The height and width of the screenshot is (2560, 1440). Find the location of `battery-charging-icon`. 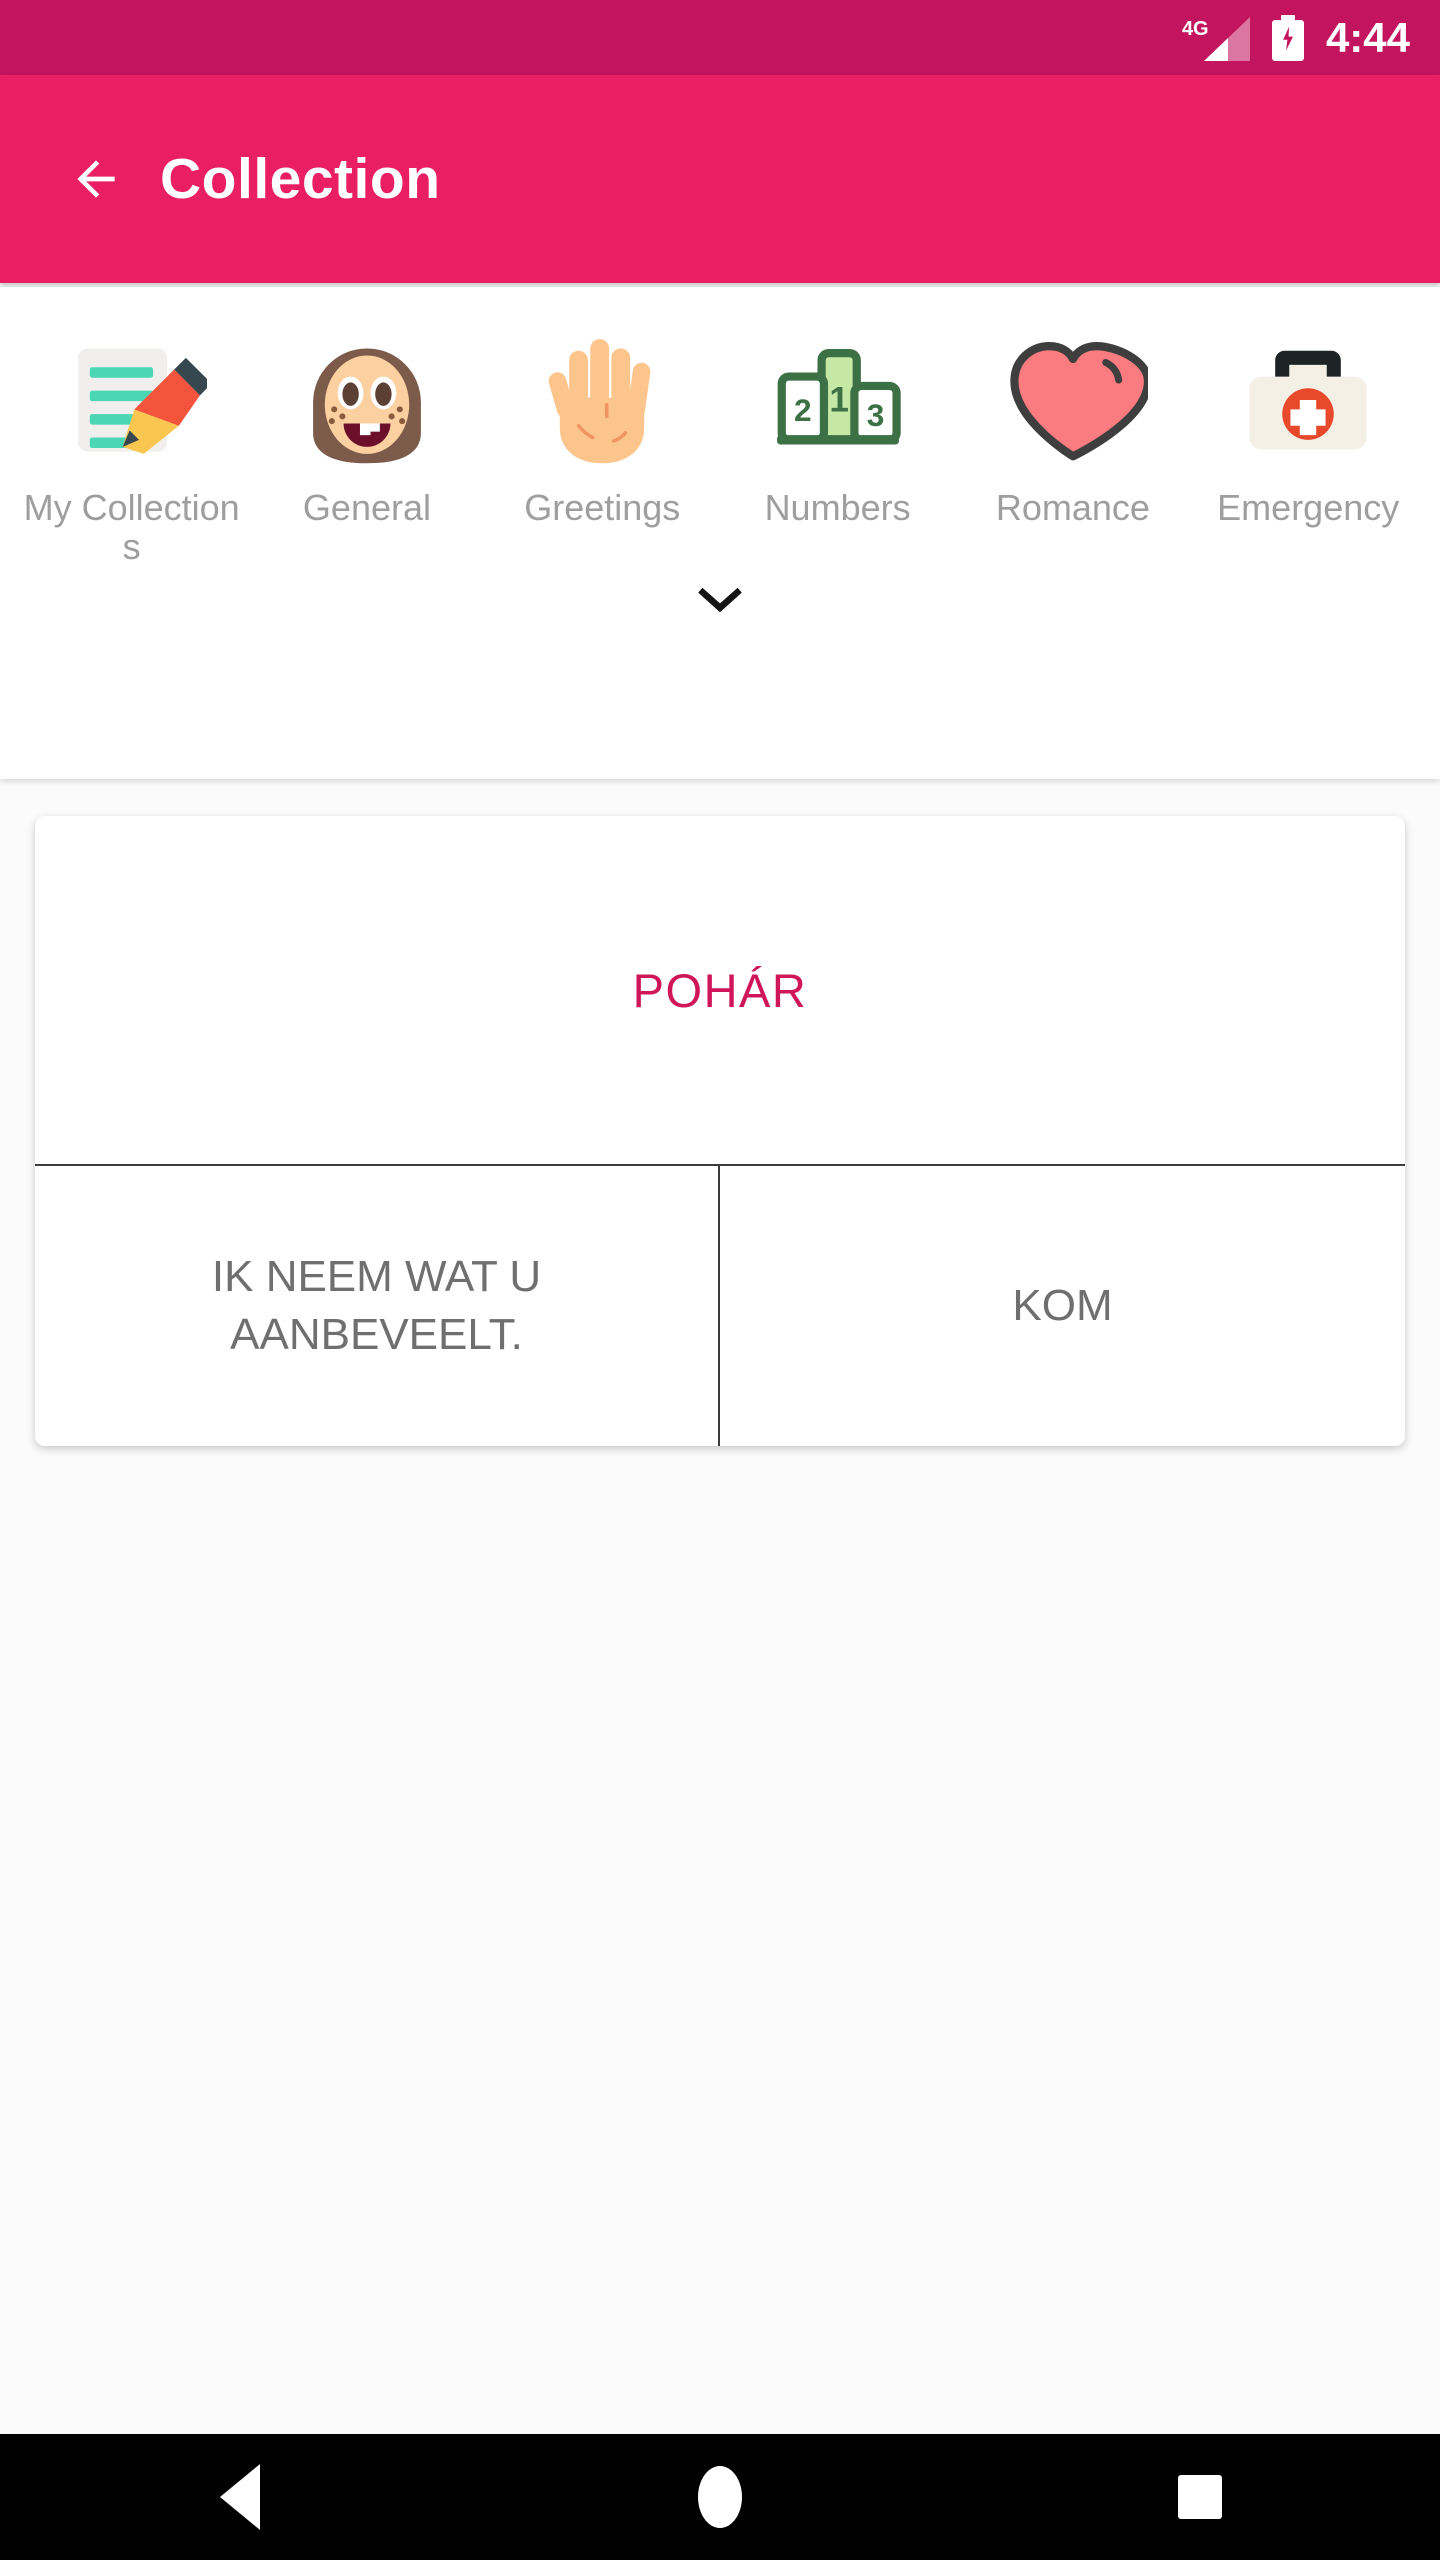

battery-charging-icon is located at coordinates (1287, 37).